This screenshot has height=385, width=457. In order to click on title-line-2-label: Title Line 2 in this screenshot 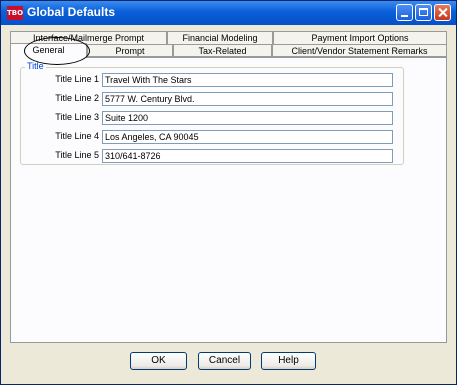, I will do `click(77, 98)`.